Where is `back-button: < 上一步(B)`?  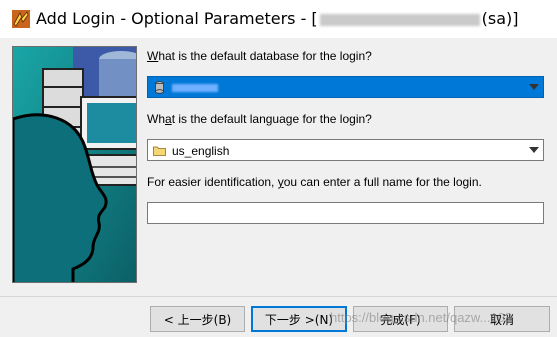
back-button: < 上一步(B) is located at coordinates (197, 319).